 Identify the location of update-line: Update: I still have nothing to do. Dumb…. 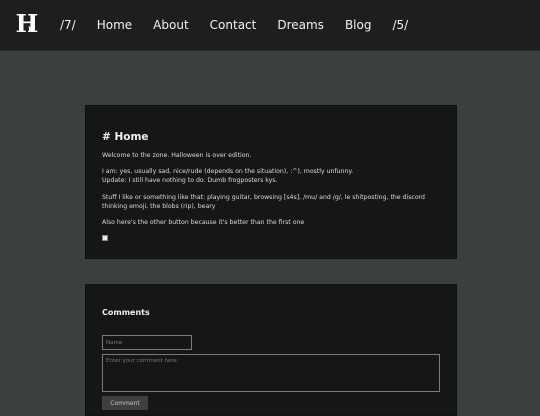
(190, 180).